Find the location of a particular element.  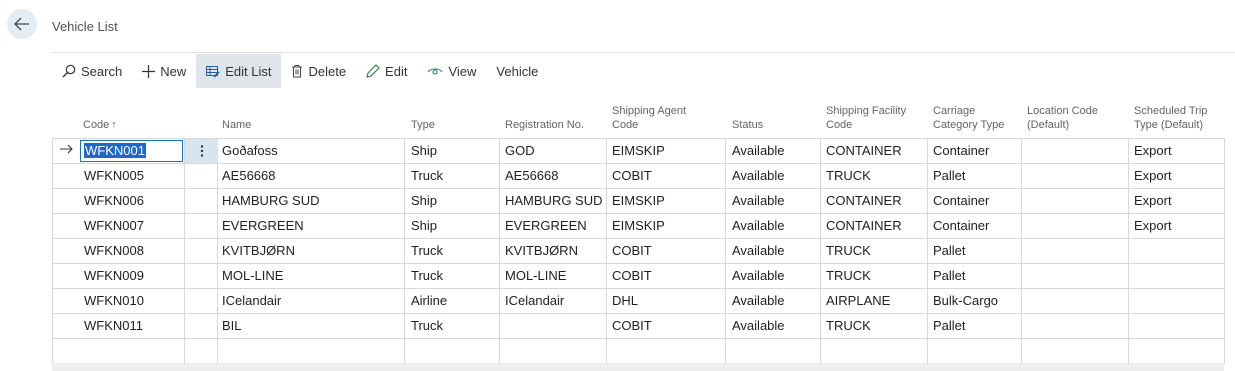

cell-code: WFKN006 is located at coordinates (114, 200).